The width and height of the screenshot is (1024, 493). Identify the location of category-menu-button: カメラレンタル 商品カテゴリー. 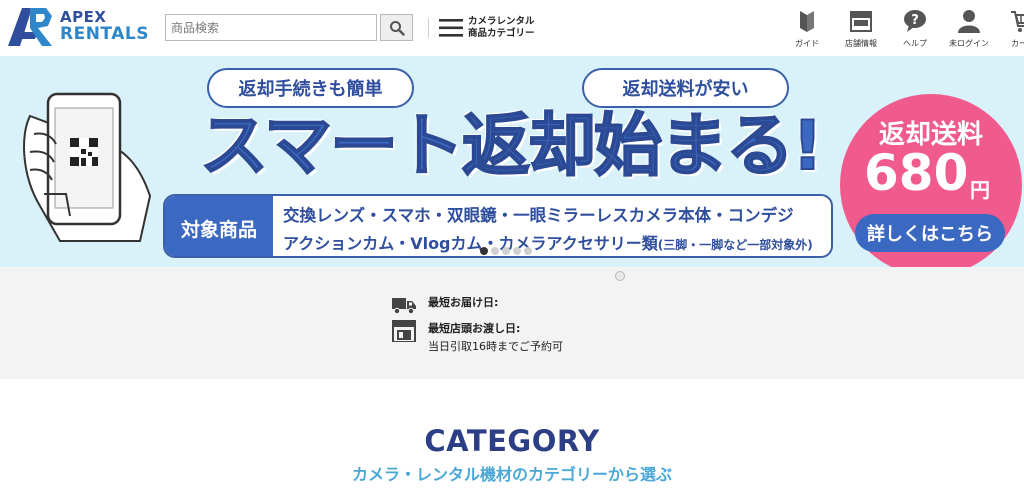
(487, 28).